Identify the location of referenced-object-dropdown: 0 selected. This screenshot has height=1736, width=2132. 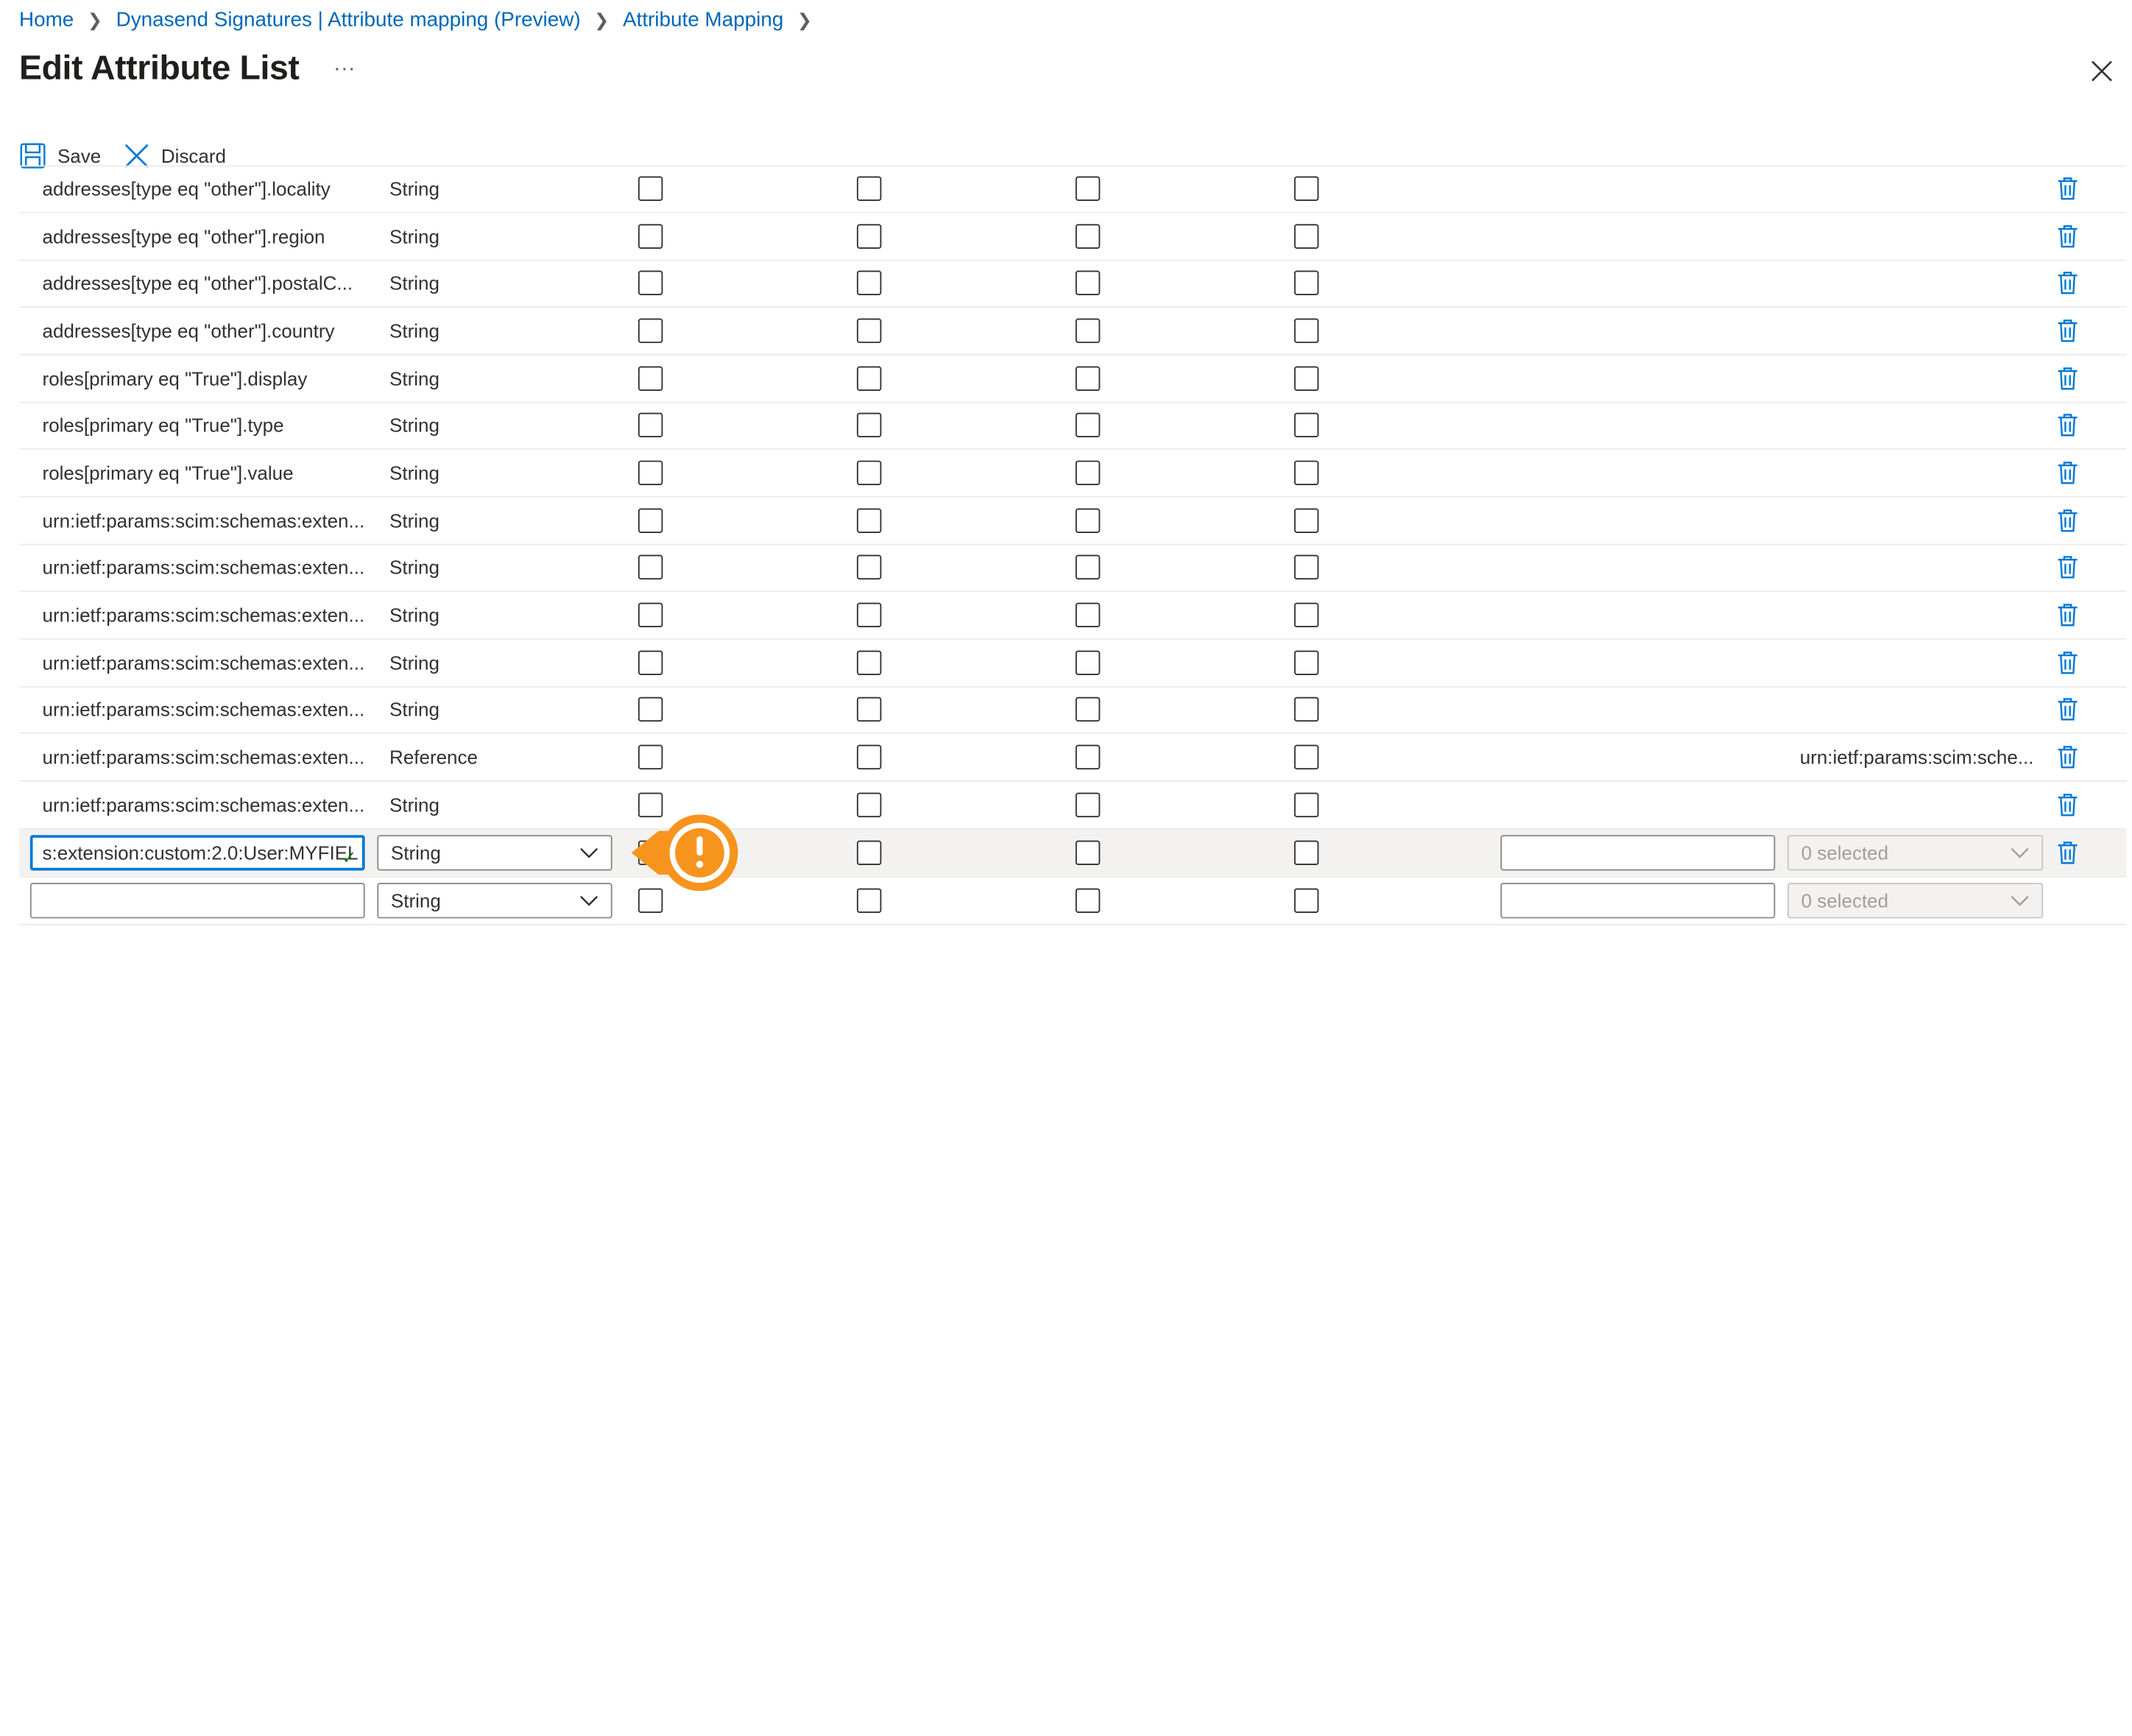
(1915, 853).